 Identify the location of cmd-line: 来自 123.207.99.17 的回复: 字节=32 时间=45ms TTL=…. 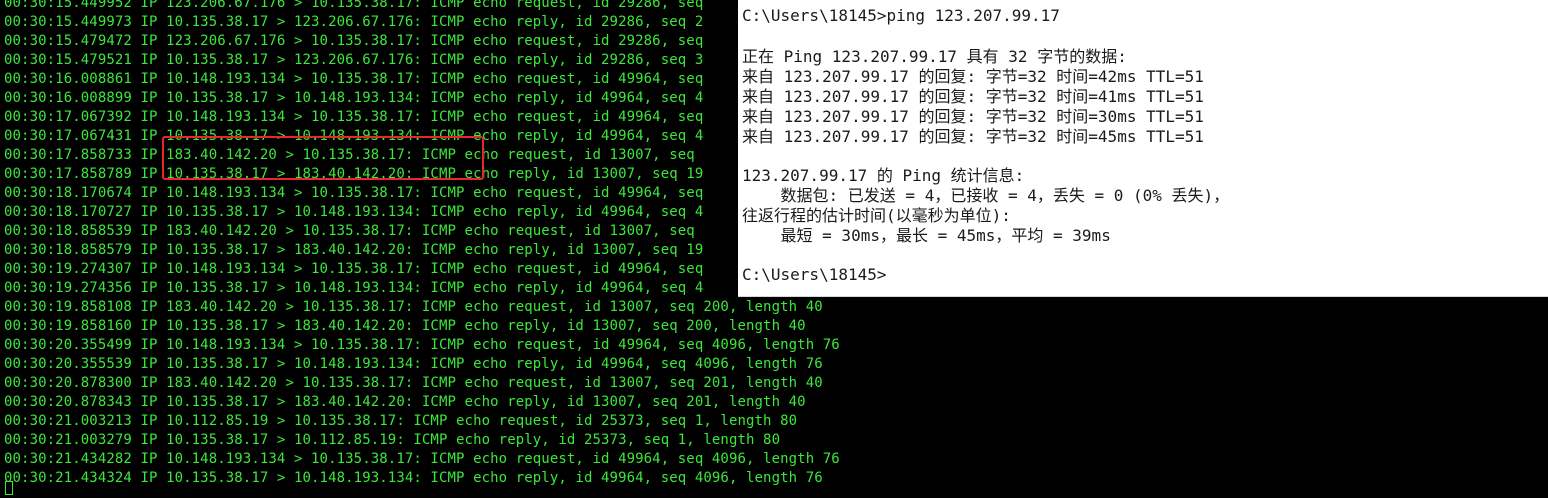
(973, 136).